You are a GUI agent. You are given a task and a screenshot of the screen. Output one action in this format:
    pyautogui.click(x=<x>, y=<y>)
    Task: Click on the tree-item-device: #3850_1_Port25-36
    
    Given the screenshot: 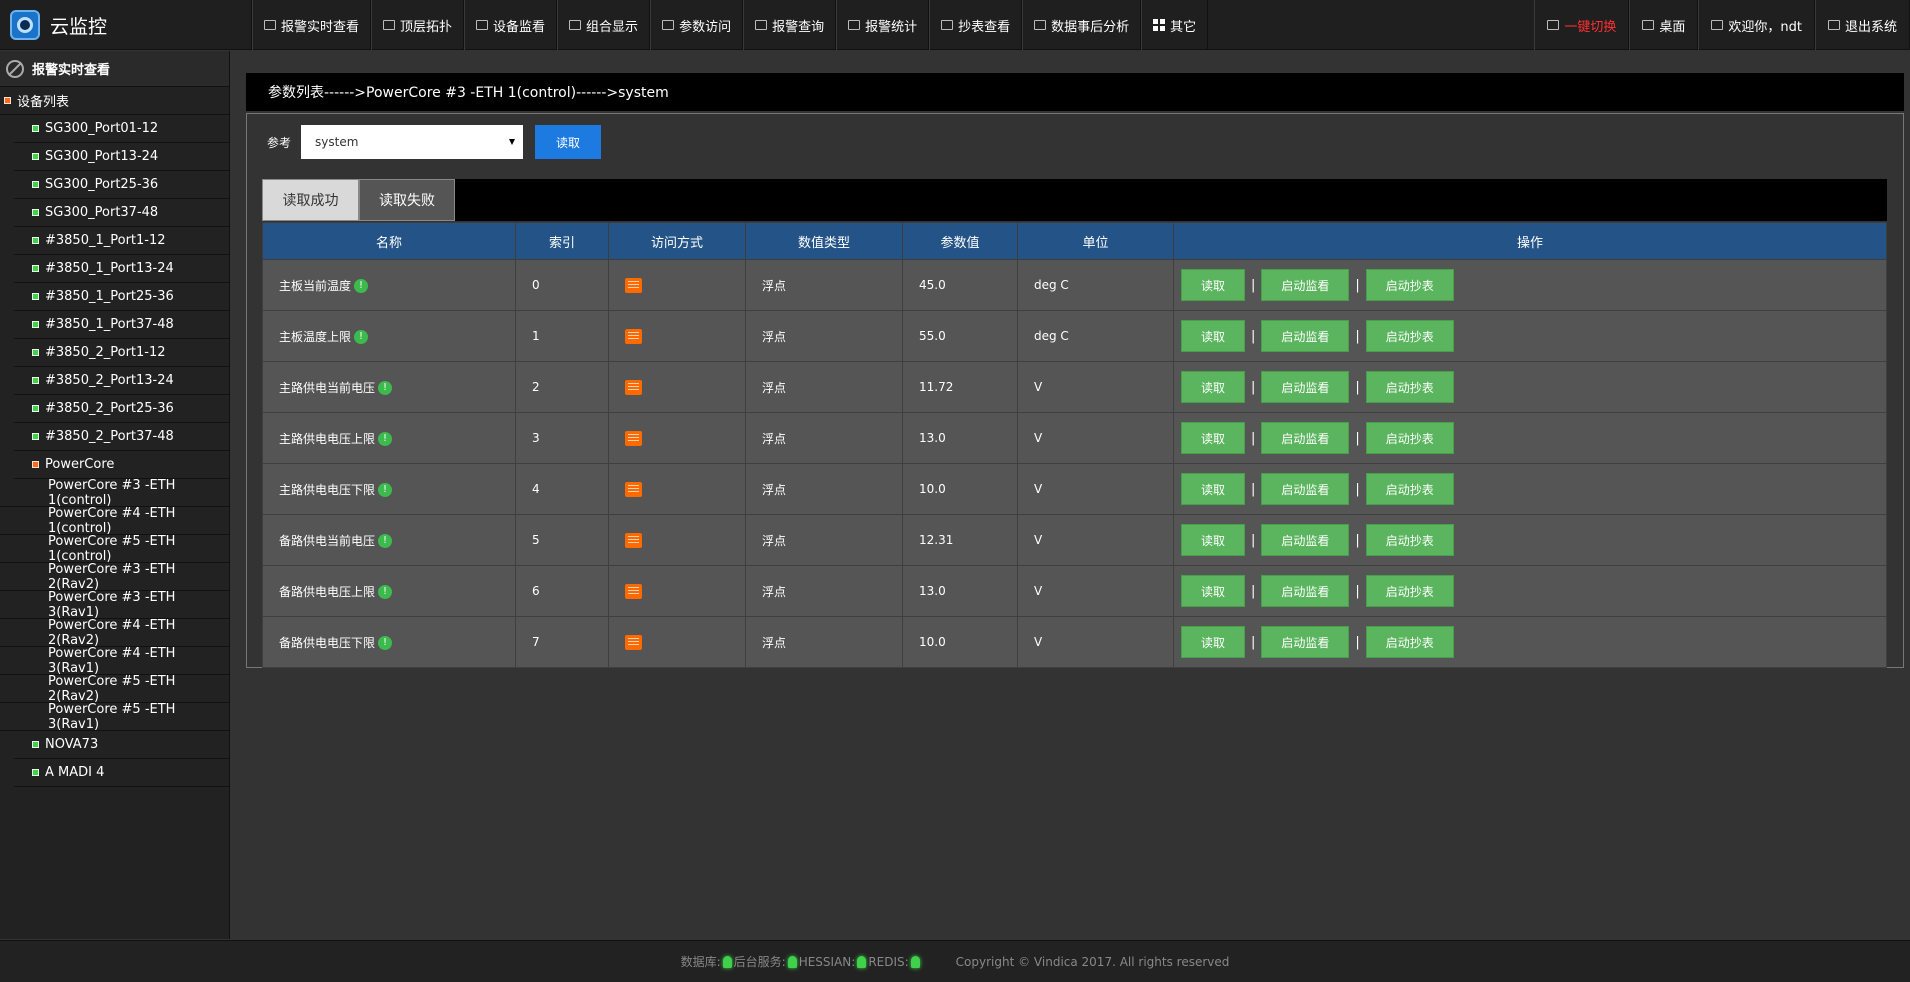 What is the action you would take?
    pyautogui.click(x=121, y=297)
    